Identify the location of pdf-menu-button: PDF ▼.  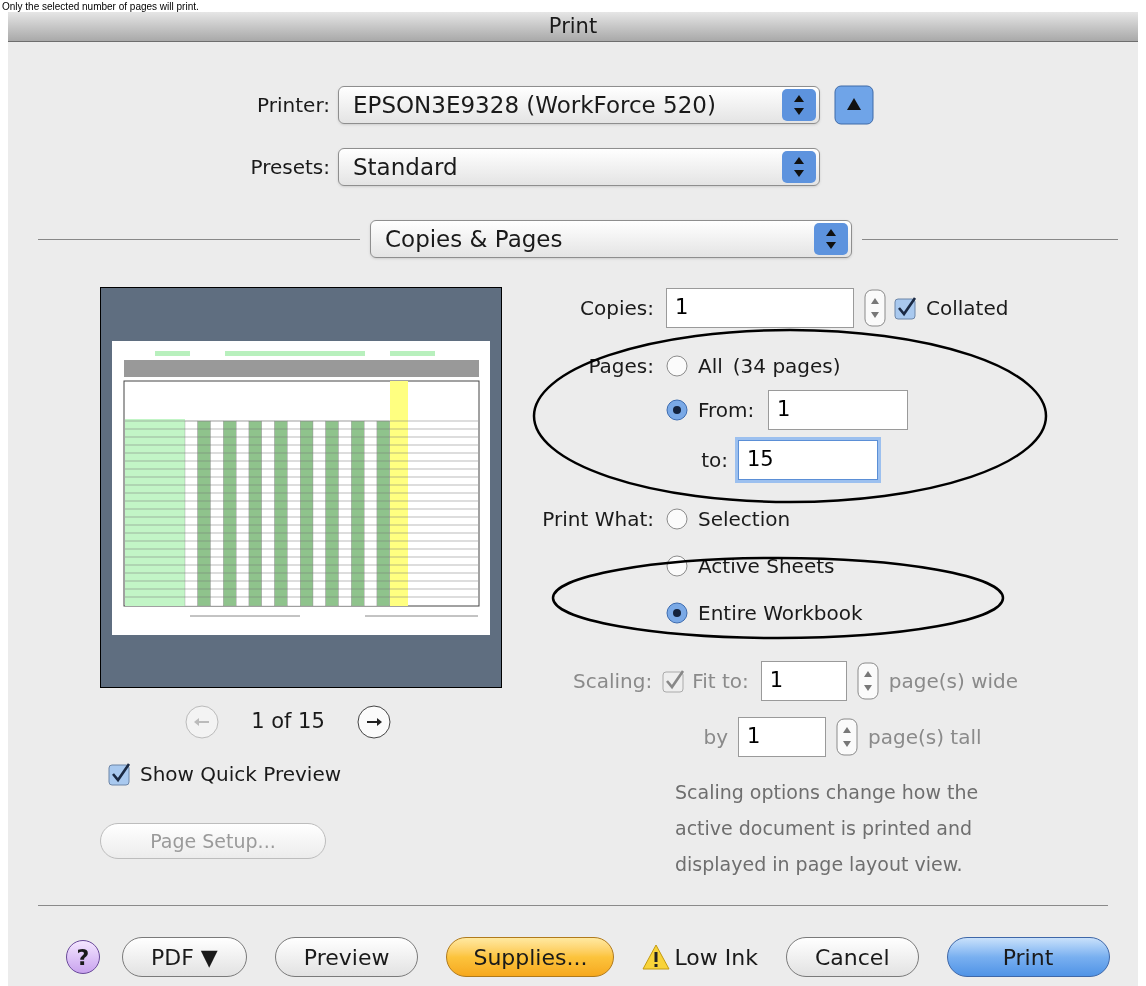
(184, 957).